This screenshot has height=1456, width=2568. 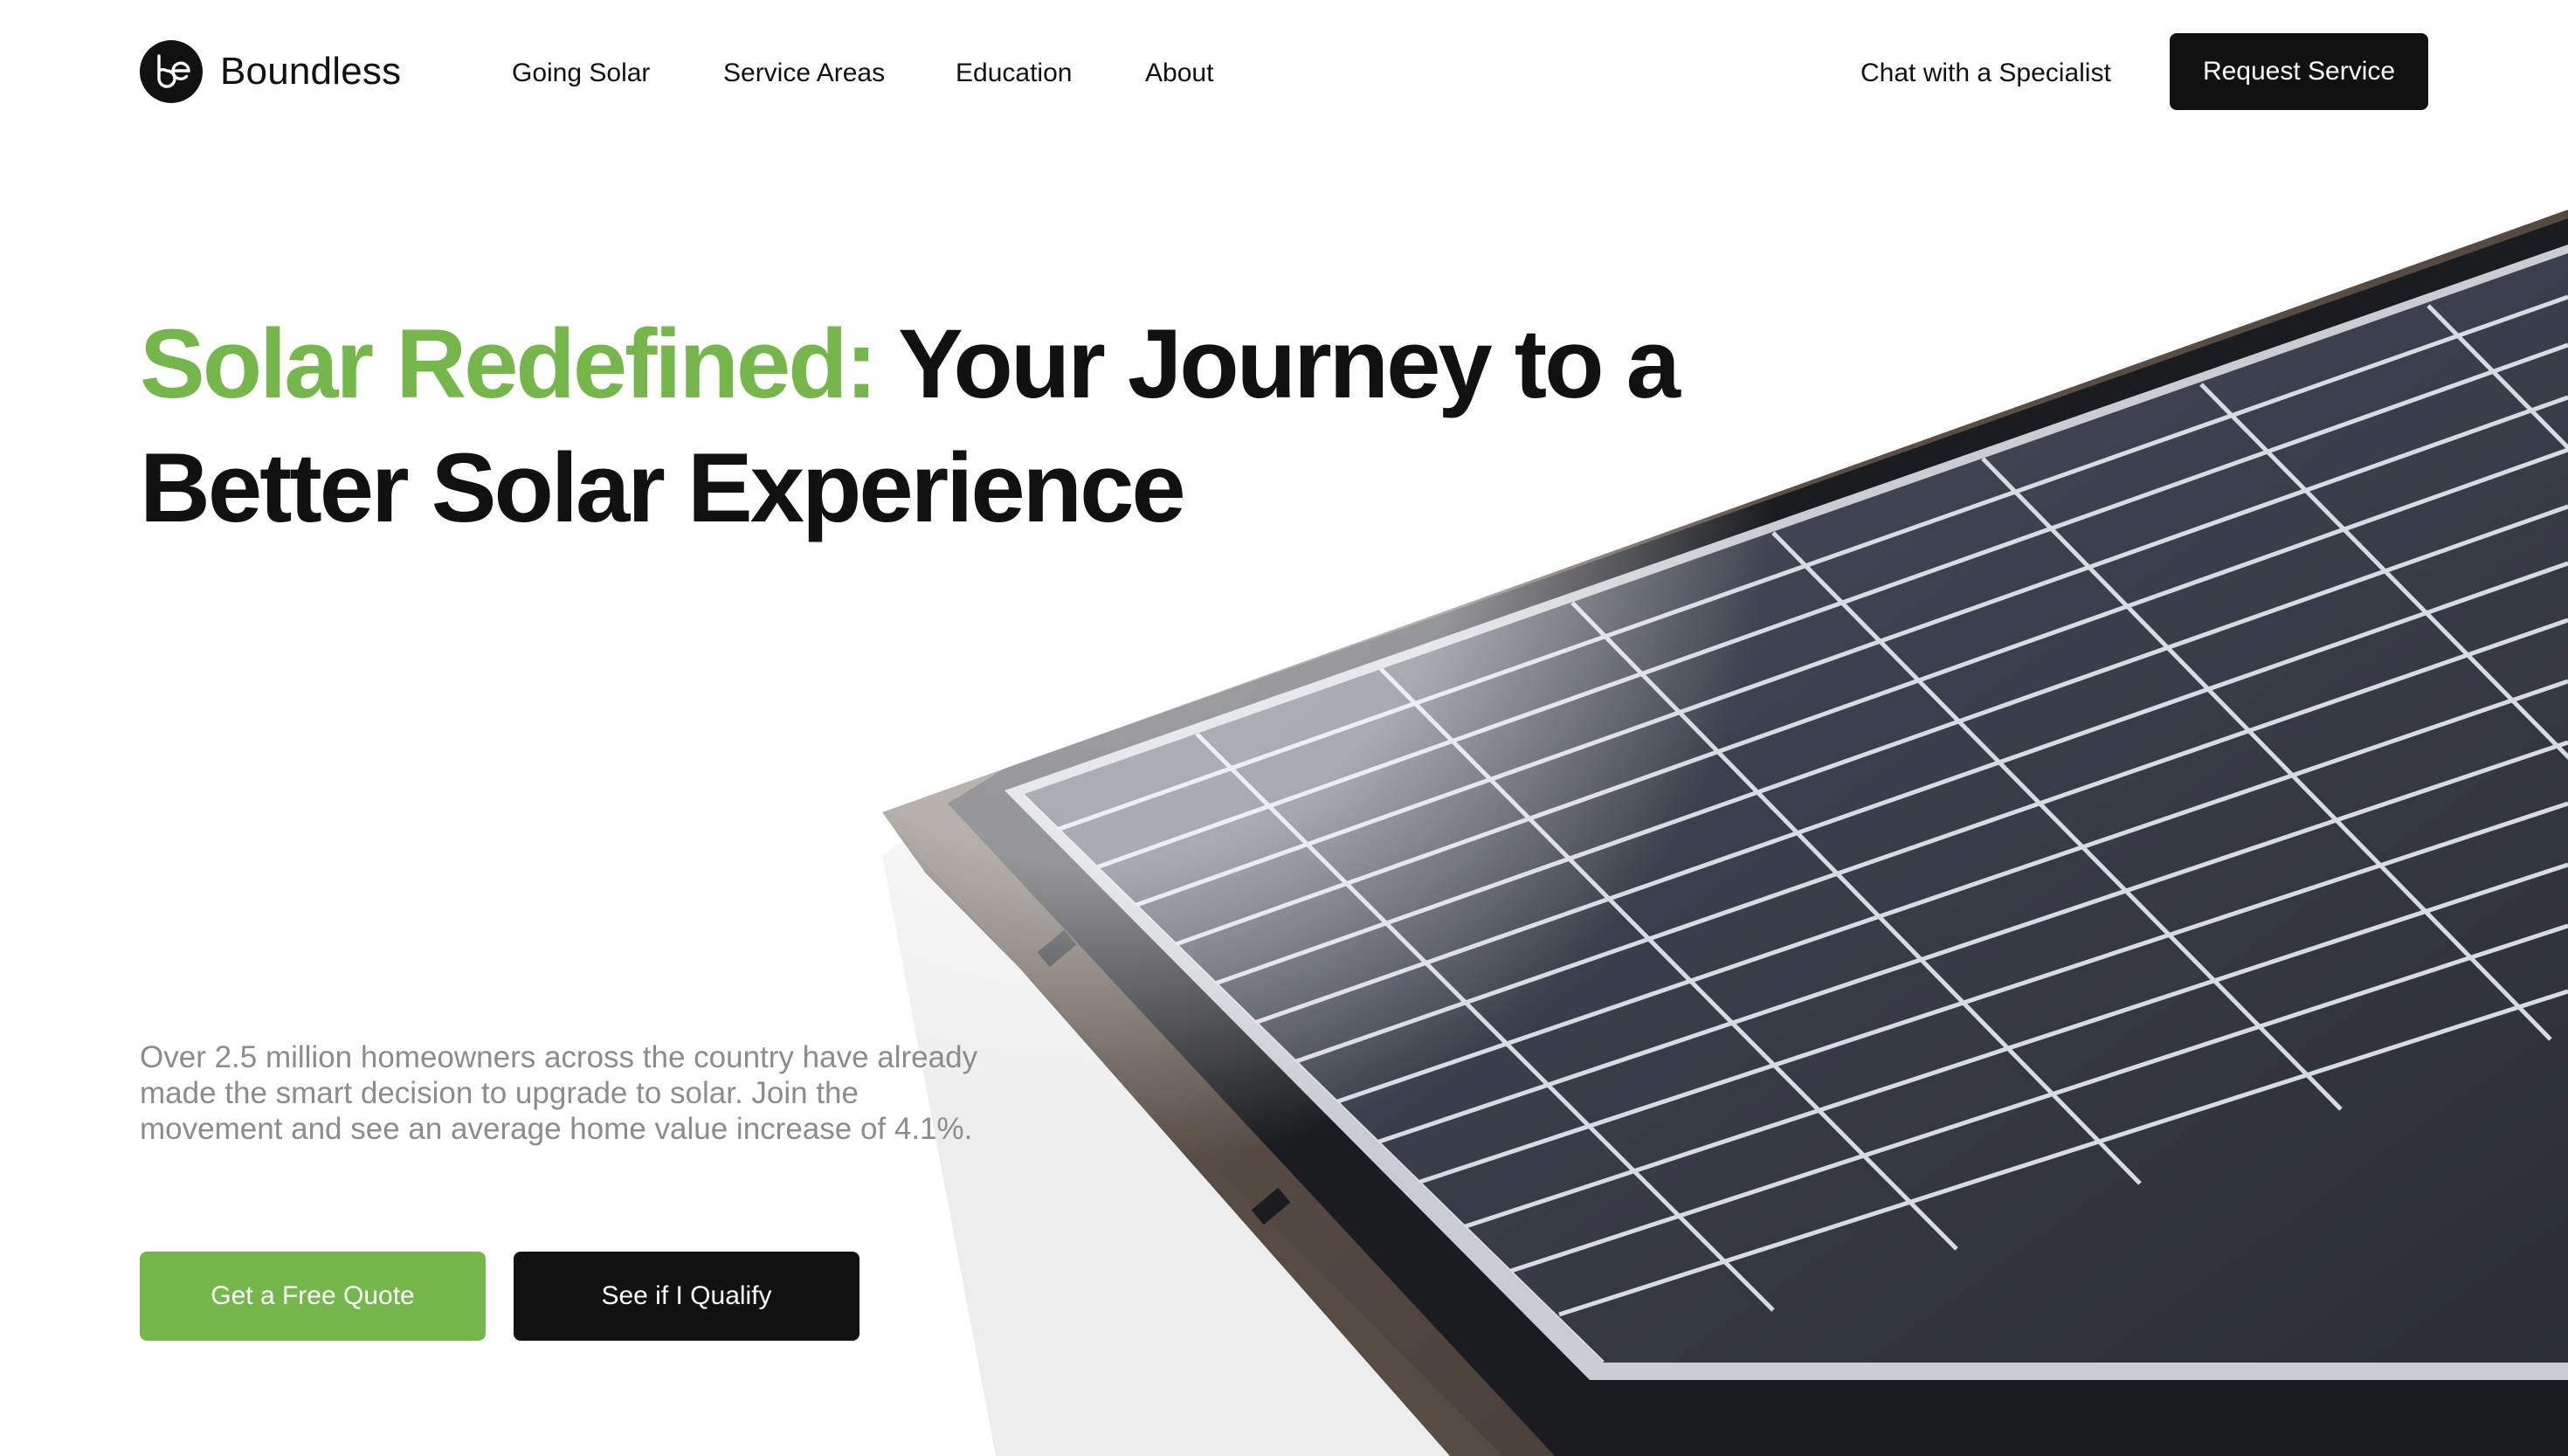 What do you see at coordinates (509, 363) in the screenshot?
I see `hero-headline-accent: Solar Redefined:` at bounding box center [509, 363].